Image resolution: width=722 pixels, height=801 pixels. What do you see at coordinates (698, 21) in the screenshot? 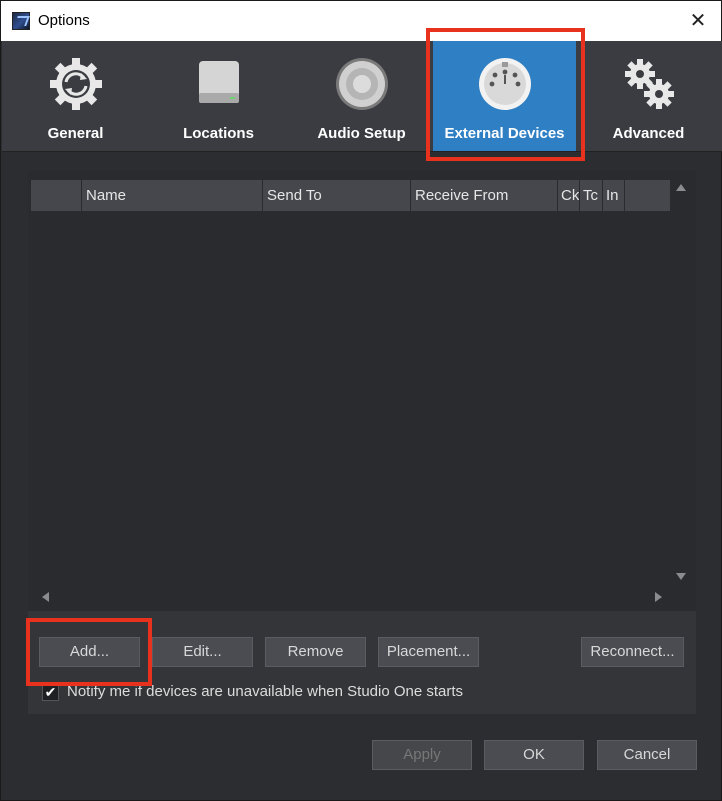
I see `close-icon: ✕` at bounding box center [698, 21].